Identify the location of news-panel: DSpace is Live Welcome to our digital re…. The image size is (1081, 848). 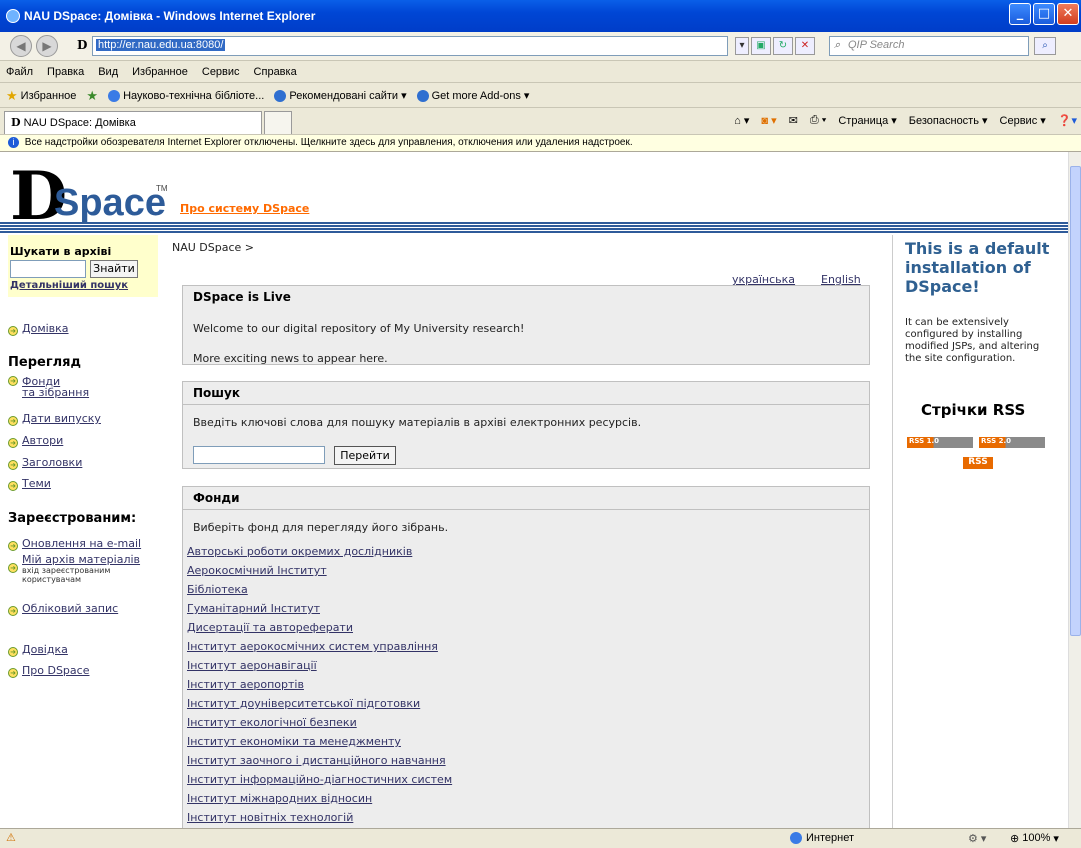
(526, 325).